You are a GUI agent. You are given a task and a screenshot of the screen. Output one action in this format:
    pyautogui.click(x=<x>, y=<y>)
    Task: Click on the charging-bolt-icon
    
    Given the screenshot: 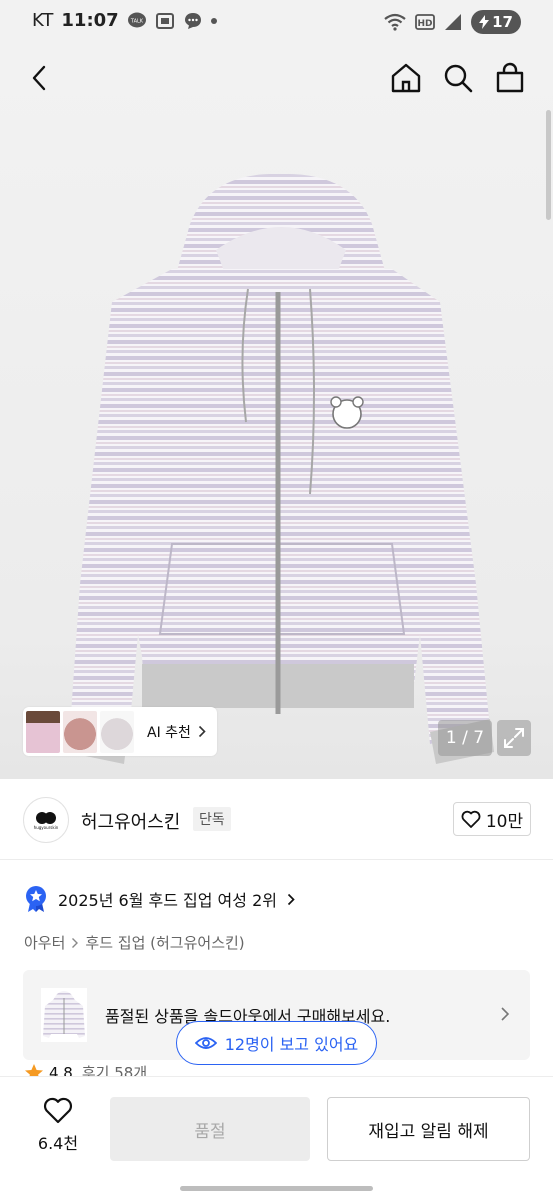 What is the action you would take?
    pyautogui.click(x=484, y=22)
    